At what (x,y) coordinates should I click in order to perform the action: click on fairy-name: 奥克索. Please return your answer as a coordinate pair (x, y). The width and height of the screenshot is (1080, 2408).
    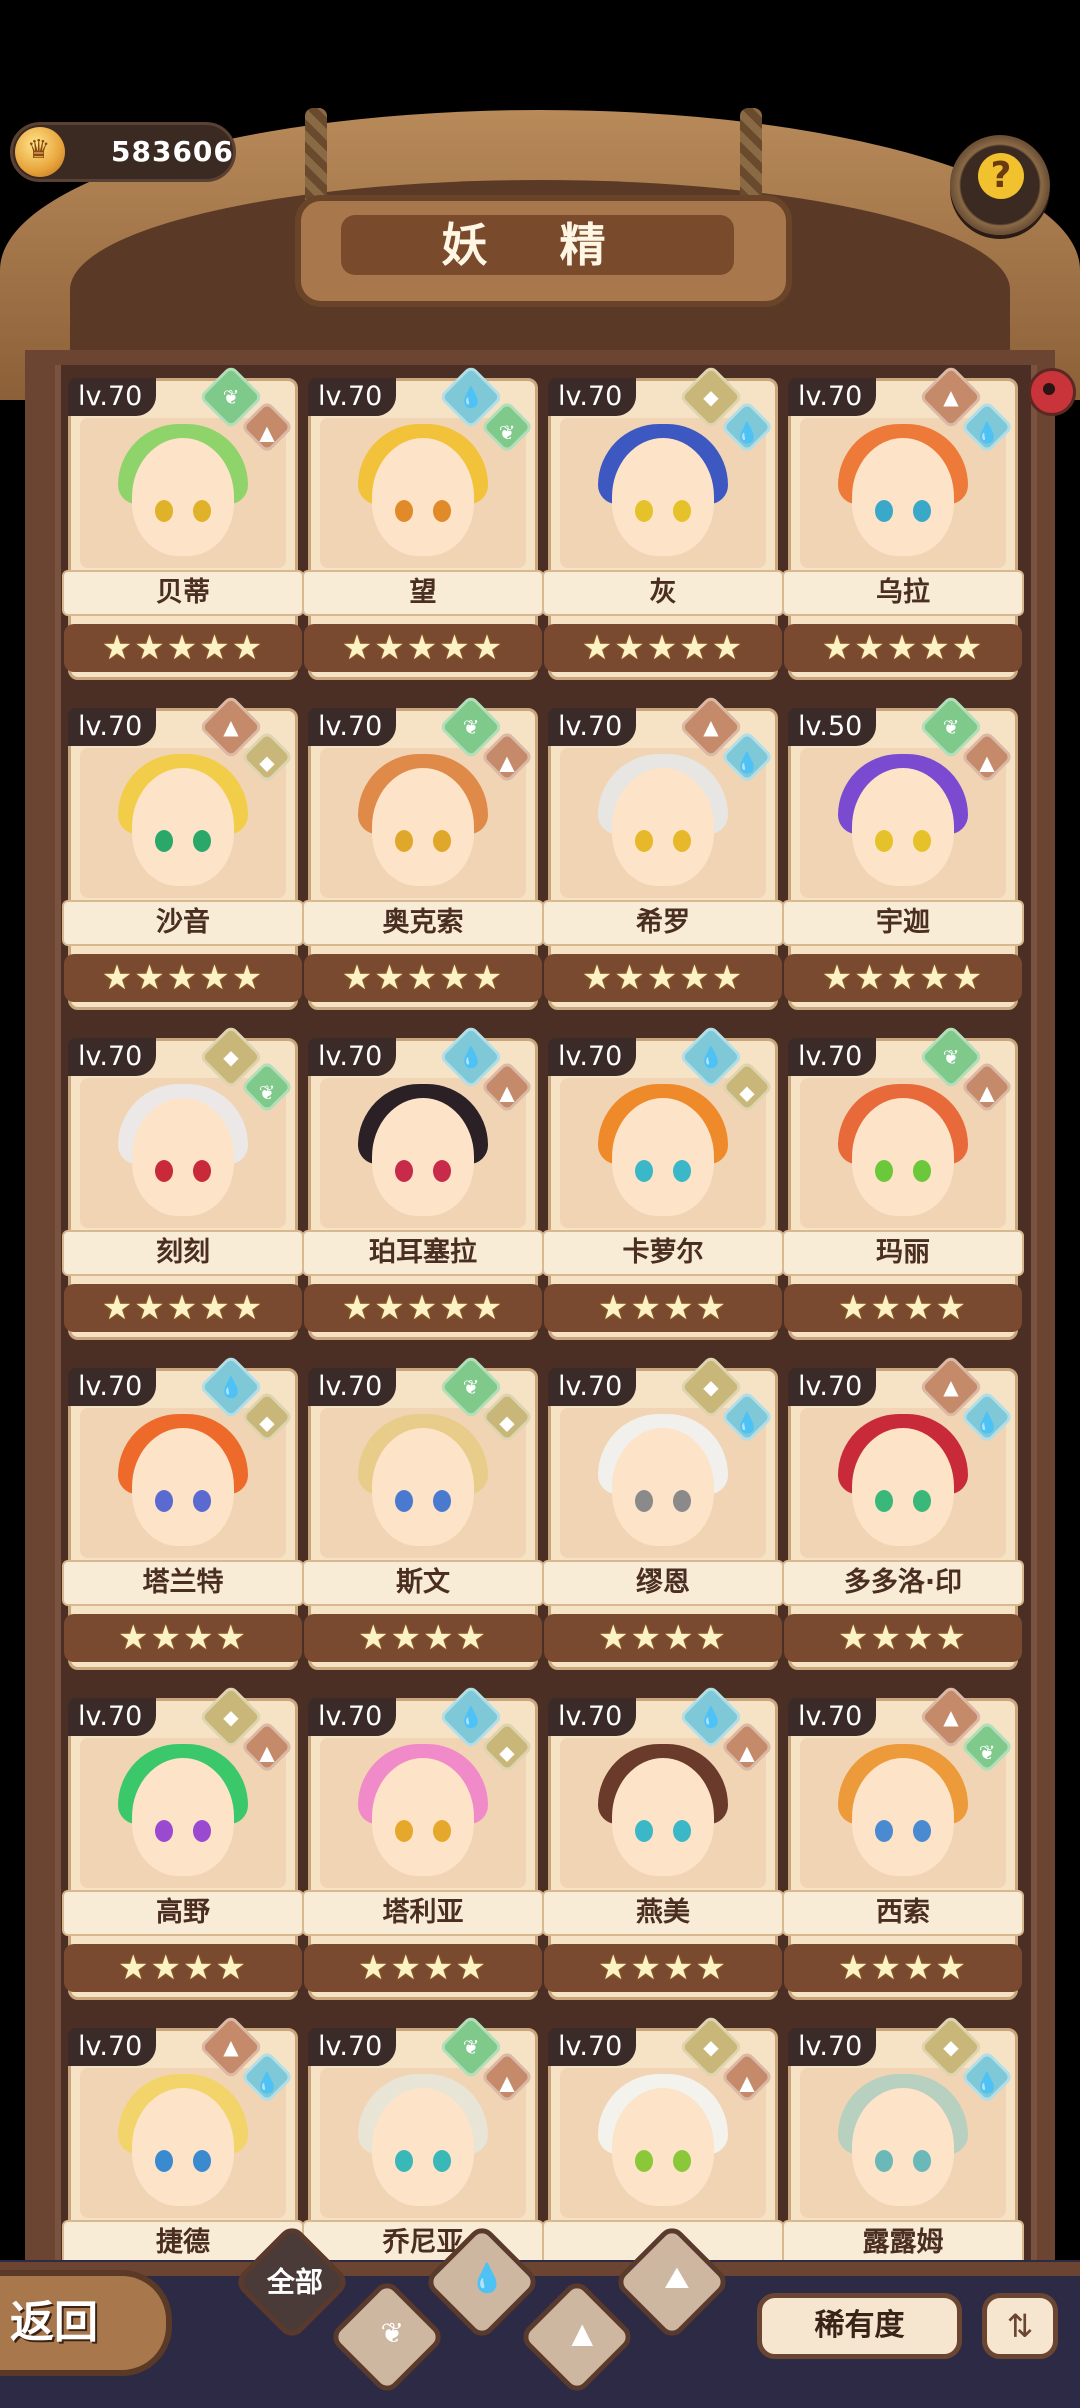
    Looking at the image, I should click on (423, 922).